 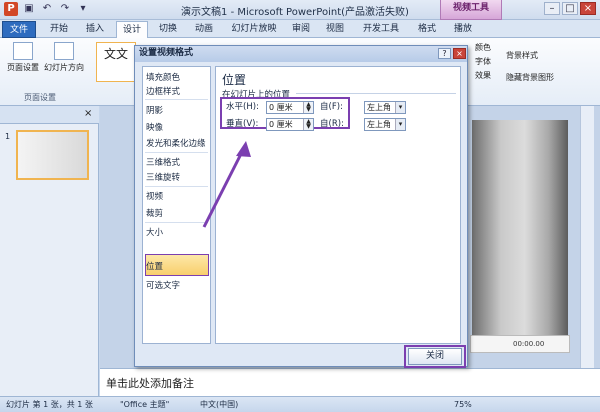 What do you see at coordinates (243, 149) in the screenshot?
I see `arrow-head` at bounding box center [243, 149].